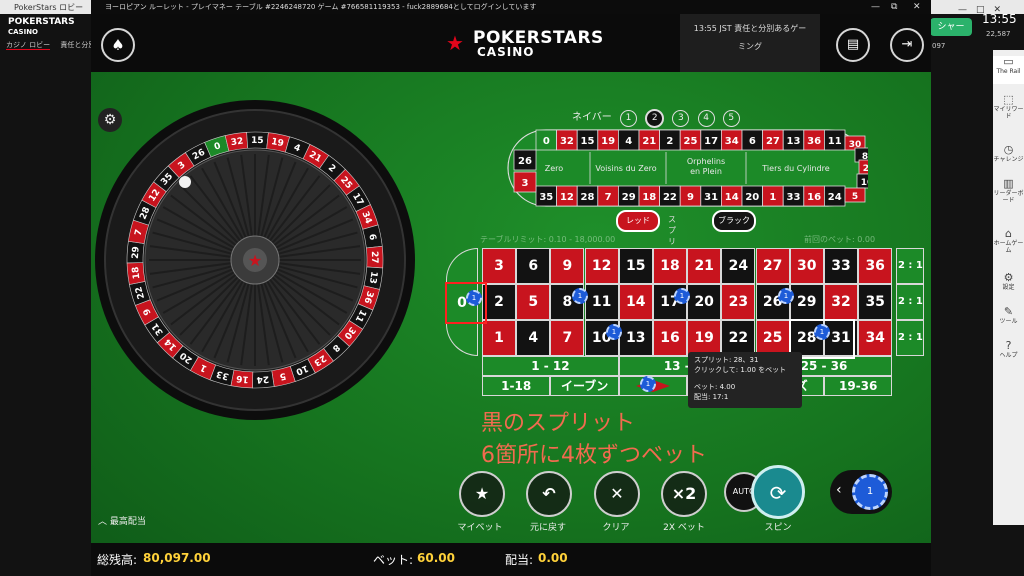 The width and height of the screenshot is (1024, 576). I want to click on even-money-bet: イーブン, so click(584, 386).